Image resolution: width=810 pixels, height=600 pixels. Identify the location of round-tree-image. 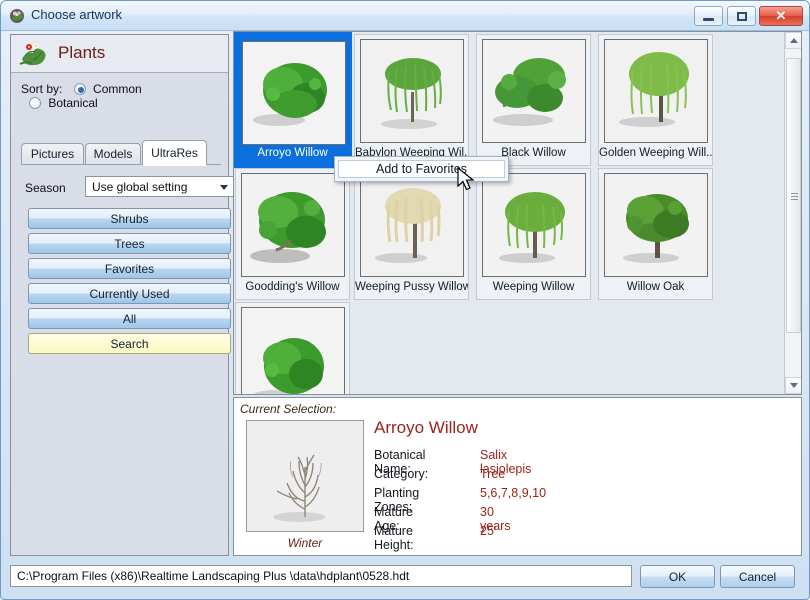
(656, 225).